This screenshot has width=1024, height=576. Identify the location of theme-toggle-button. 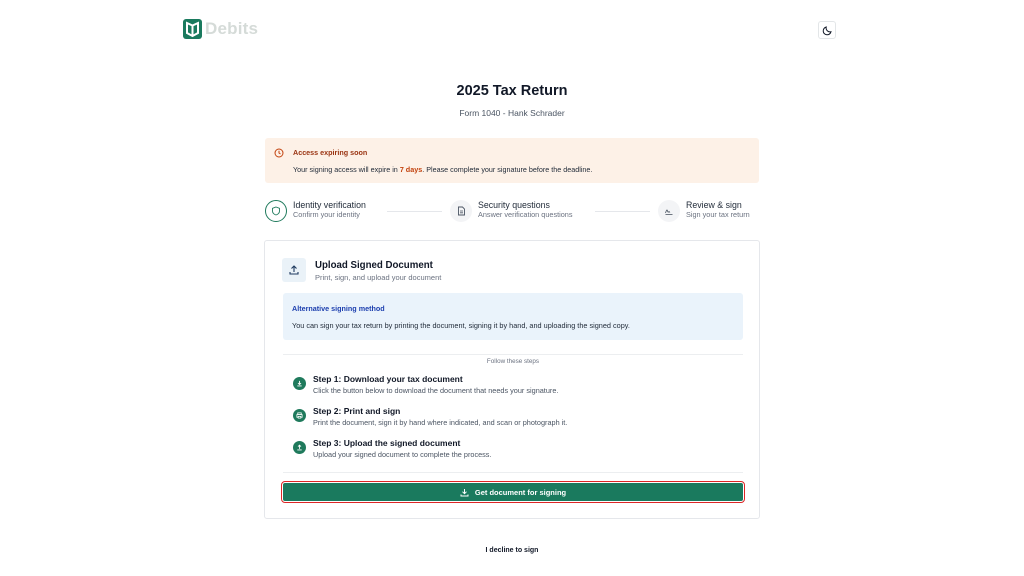
(827, 30).